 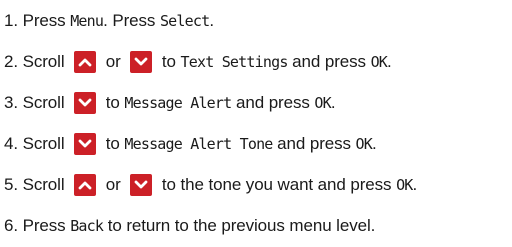 I want to click on step-text: 4. Scroll, so click(x=37, y=143).